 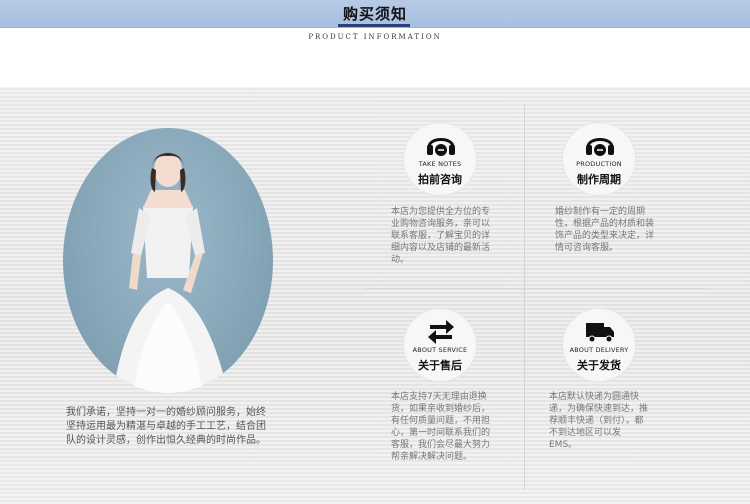 What do you see at coordinates (599, 350) in the screenshot?
I see `badge-en-label: ABOUT DELIVERY` at bounding box center [599, 350].